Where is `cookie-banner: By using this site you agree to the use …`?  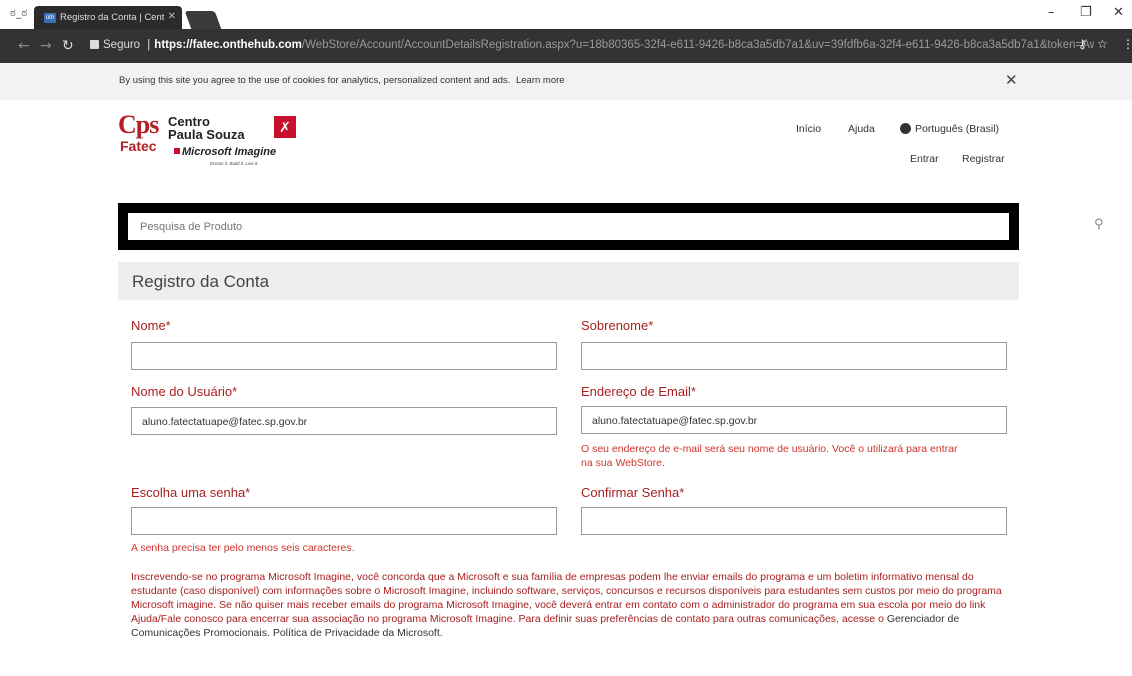 cookie-banner: By using this site you agree to the use … is located at coordinates (566, 81).